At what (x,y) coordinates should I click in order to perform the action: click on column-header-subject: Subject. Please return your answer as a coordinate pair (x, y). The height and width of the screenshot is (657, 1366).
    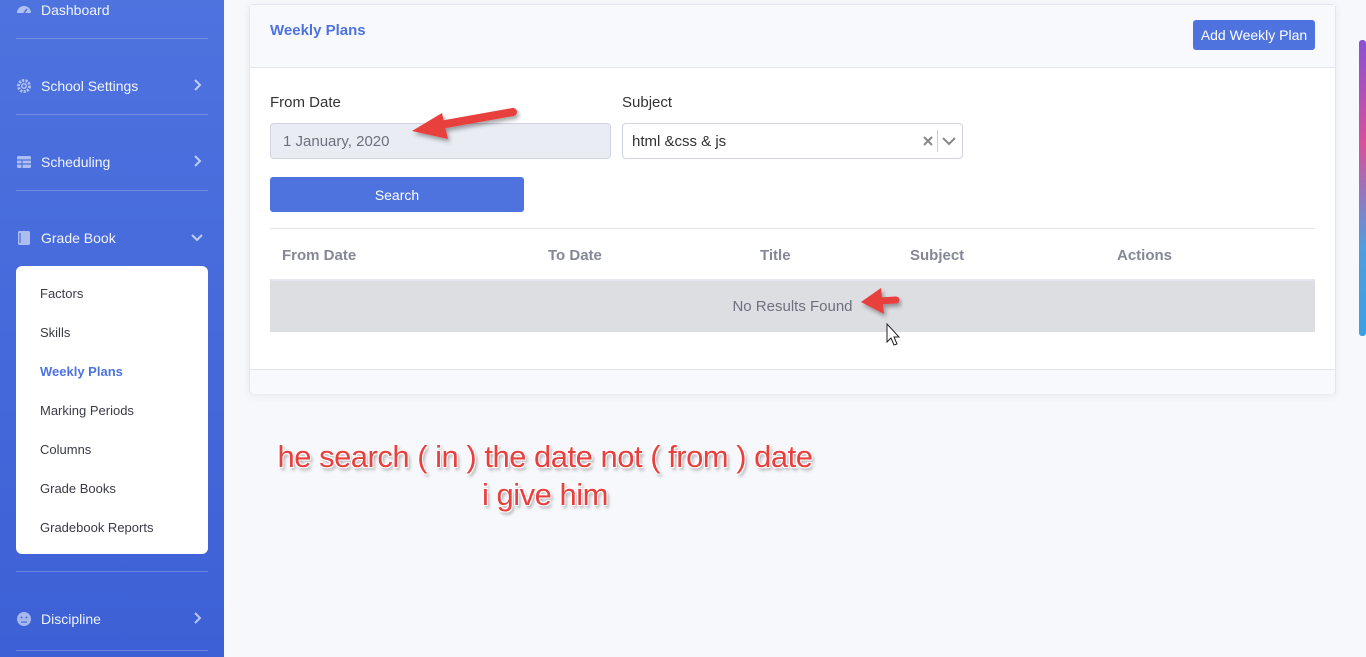
    Looking at the image, I should click on (937, 255).